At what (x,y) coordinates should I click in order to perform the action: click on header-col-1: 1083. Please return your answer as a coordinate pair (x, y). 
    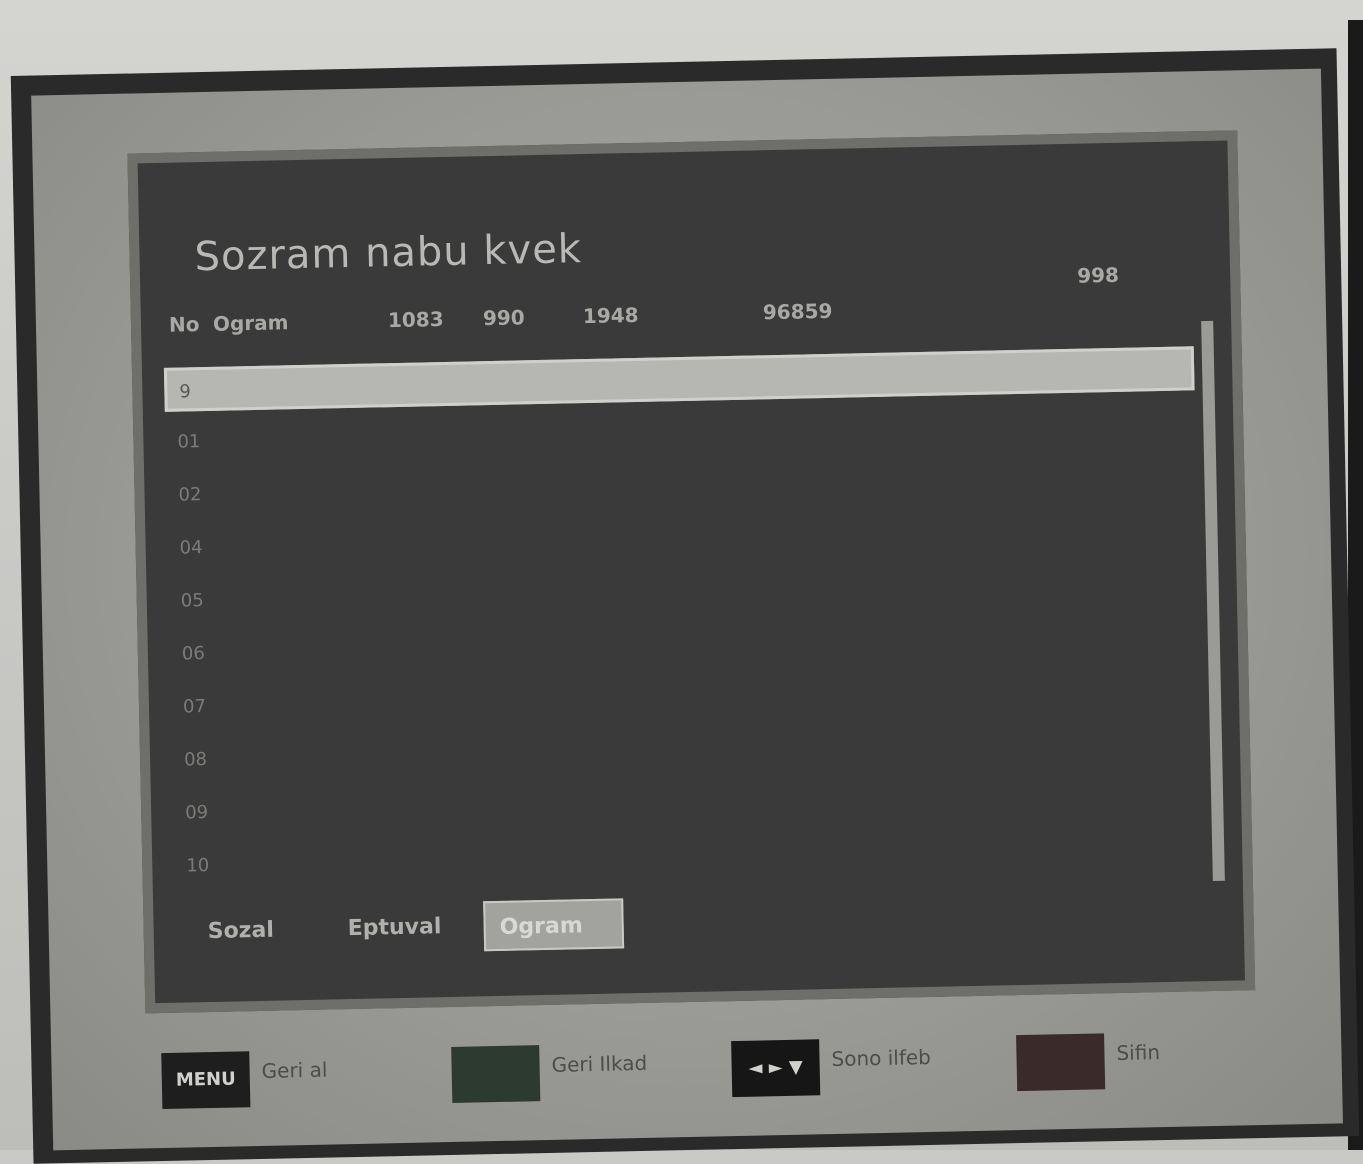
    Looking at the image, I should click on (415, 319).